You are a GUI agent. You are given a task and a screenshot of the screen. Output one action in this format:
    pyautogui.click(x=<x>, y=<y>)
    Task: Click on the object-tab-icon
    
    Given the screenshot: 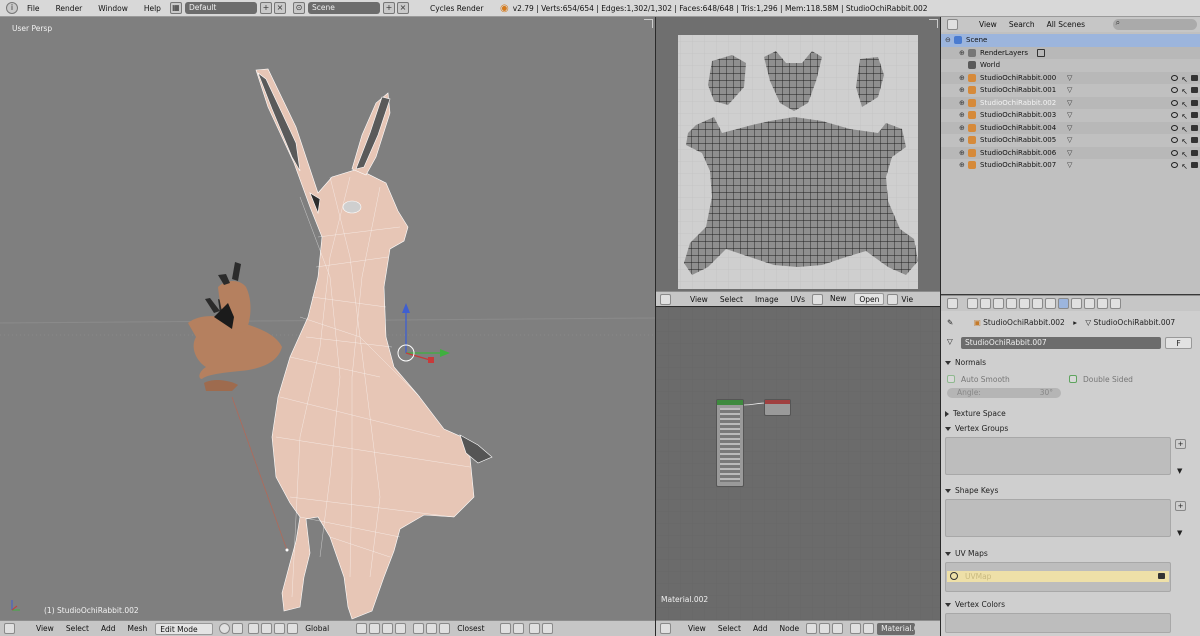 What is the action you would take?
    pyautogui.click(x=1024, y=303)
    